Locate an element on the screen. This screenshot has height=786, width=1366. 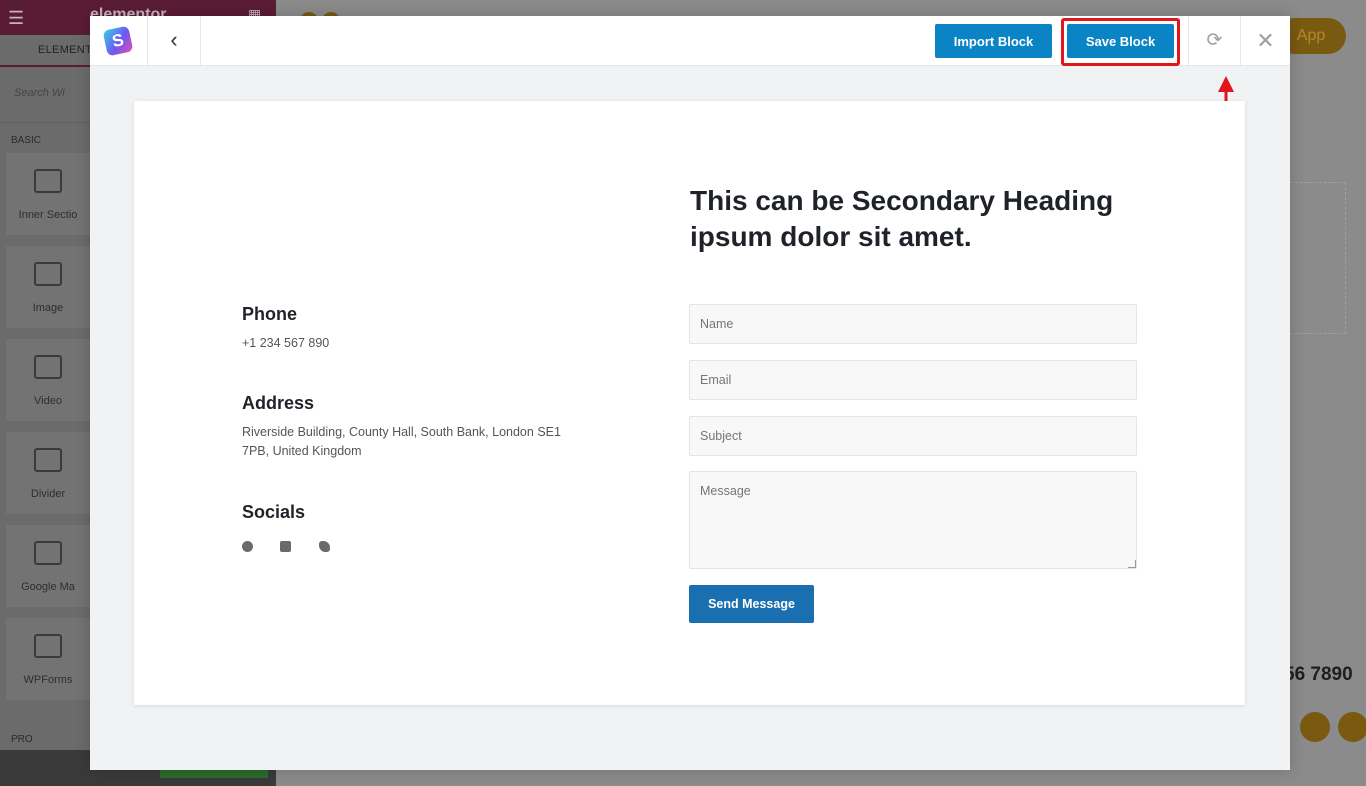
widget-wpforms: WPForms is located at coordinates (48, 659).